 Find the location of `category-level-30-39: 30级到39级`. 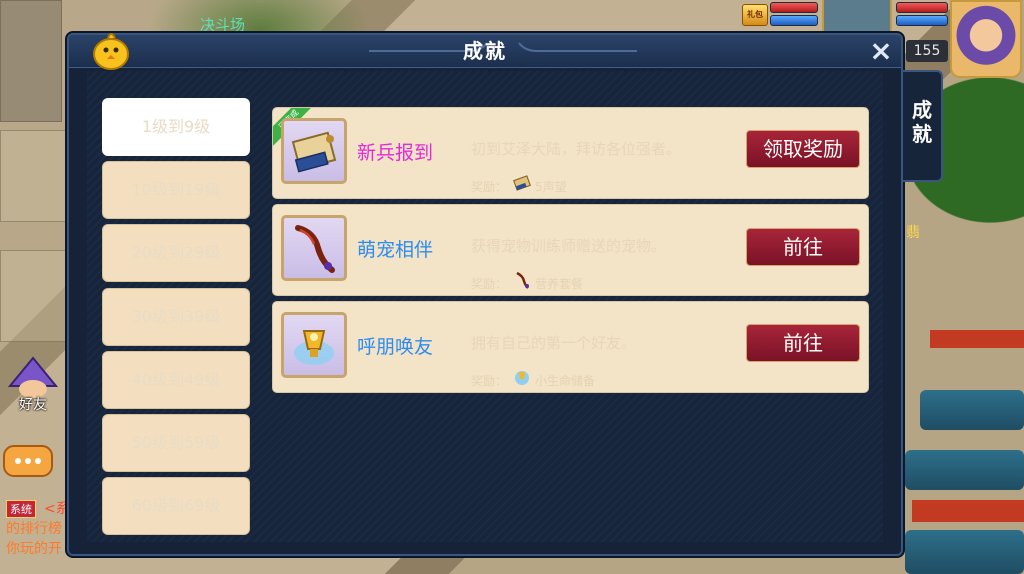

category-level-30-39: 30级到39级 is located at coordinates (176, 317).